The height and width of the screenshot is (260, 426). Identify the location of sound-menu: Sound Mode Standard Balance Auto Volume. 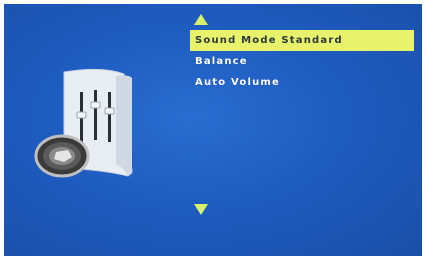
(302, 61).